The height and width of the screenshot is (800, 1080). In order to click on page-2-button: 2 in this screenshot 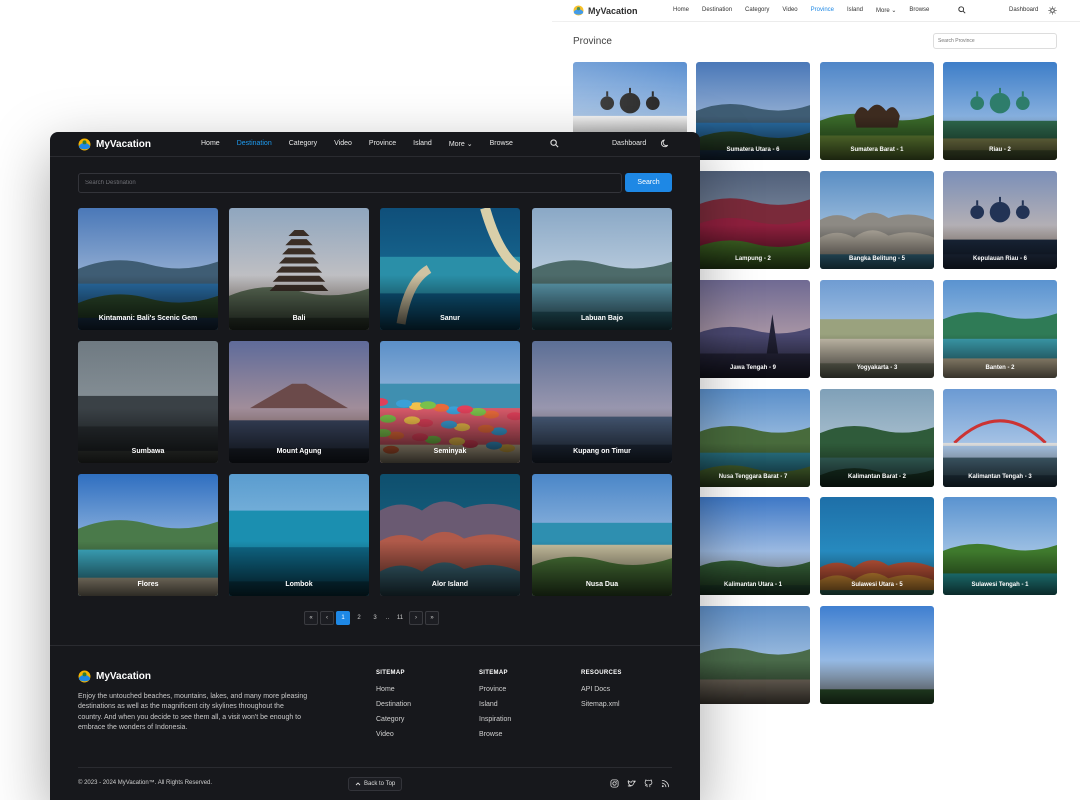, I will do `click(359, 618)`.